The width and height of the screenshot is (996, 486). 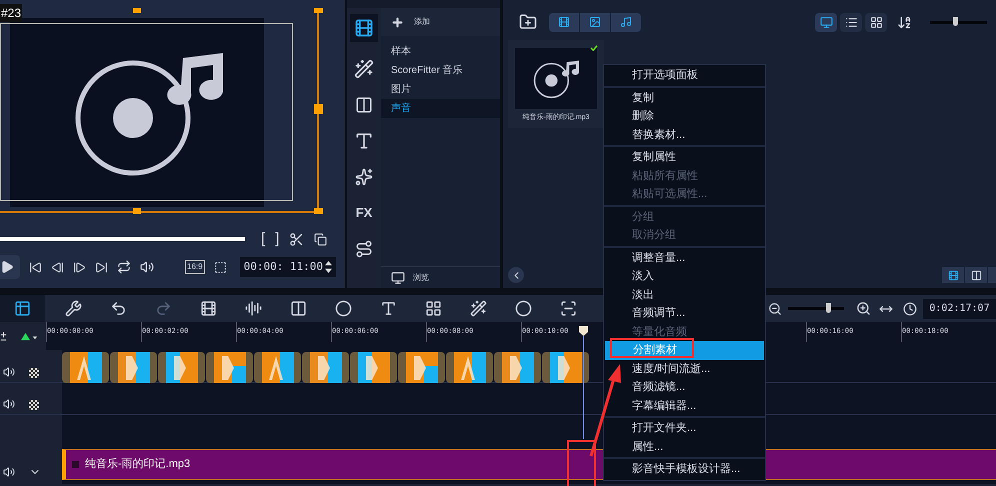 What do you see at coordinates (220, 267) in the screenshot?
I see `crop-icon` at bounding box center [220, 267].